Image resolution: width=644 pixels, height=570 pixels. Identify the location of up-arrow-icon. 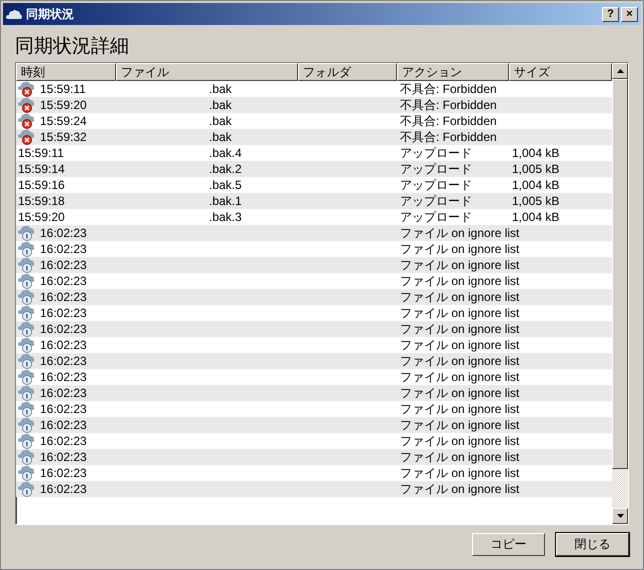
(620, 71).